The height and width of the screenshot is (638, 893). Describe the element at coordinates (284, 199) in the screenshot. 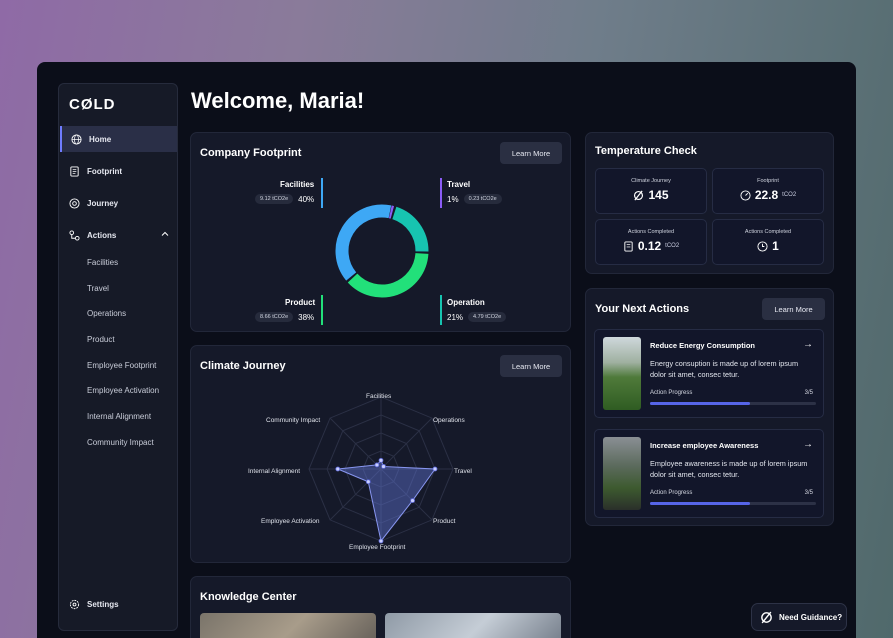

I see `segment-values: 9.12 tCO2e 40%` at that location.